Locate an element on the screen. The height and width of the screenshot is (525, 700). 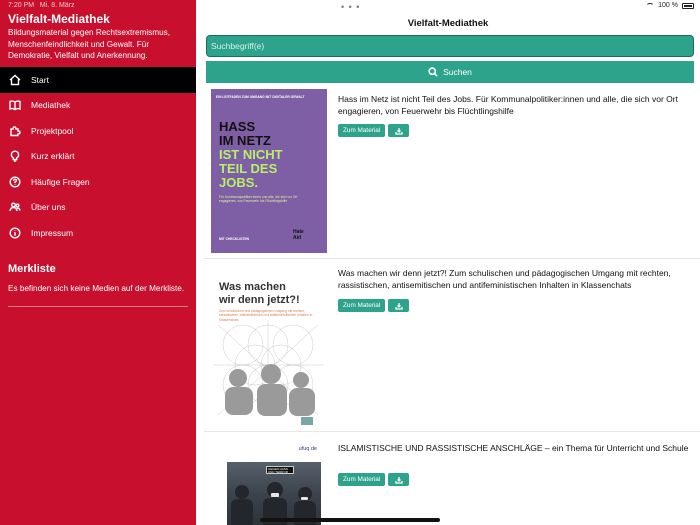
merkliste-divider is located at coordinates (98, 306).